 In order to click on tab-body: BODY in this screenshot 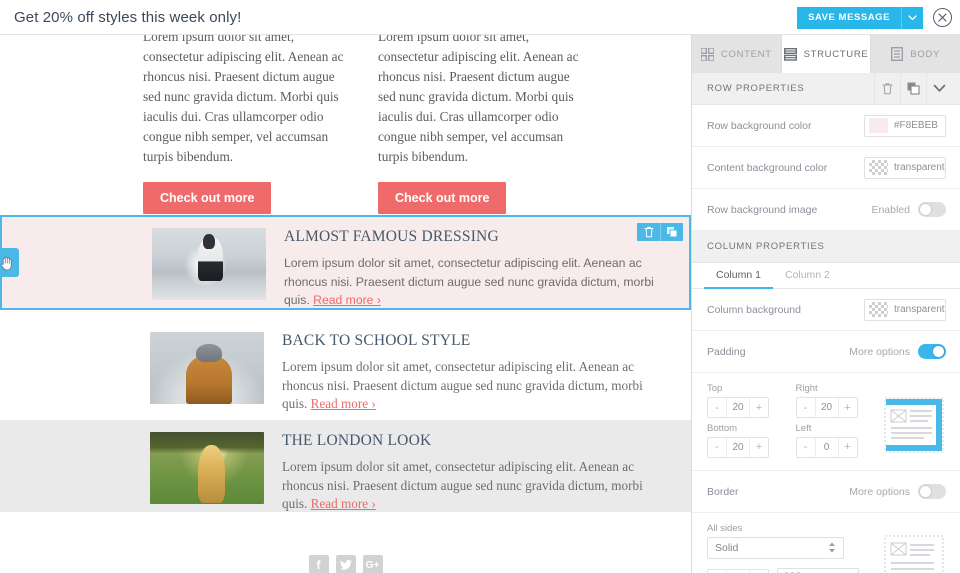, I will do `click(915, 54)`.